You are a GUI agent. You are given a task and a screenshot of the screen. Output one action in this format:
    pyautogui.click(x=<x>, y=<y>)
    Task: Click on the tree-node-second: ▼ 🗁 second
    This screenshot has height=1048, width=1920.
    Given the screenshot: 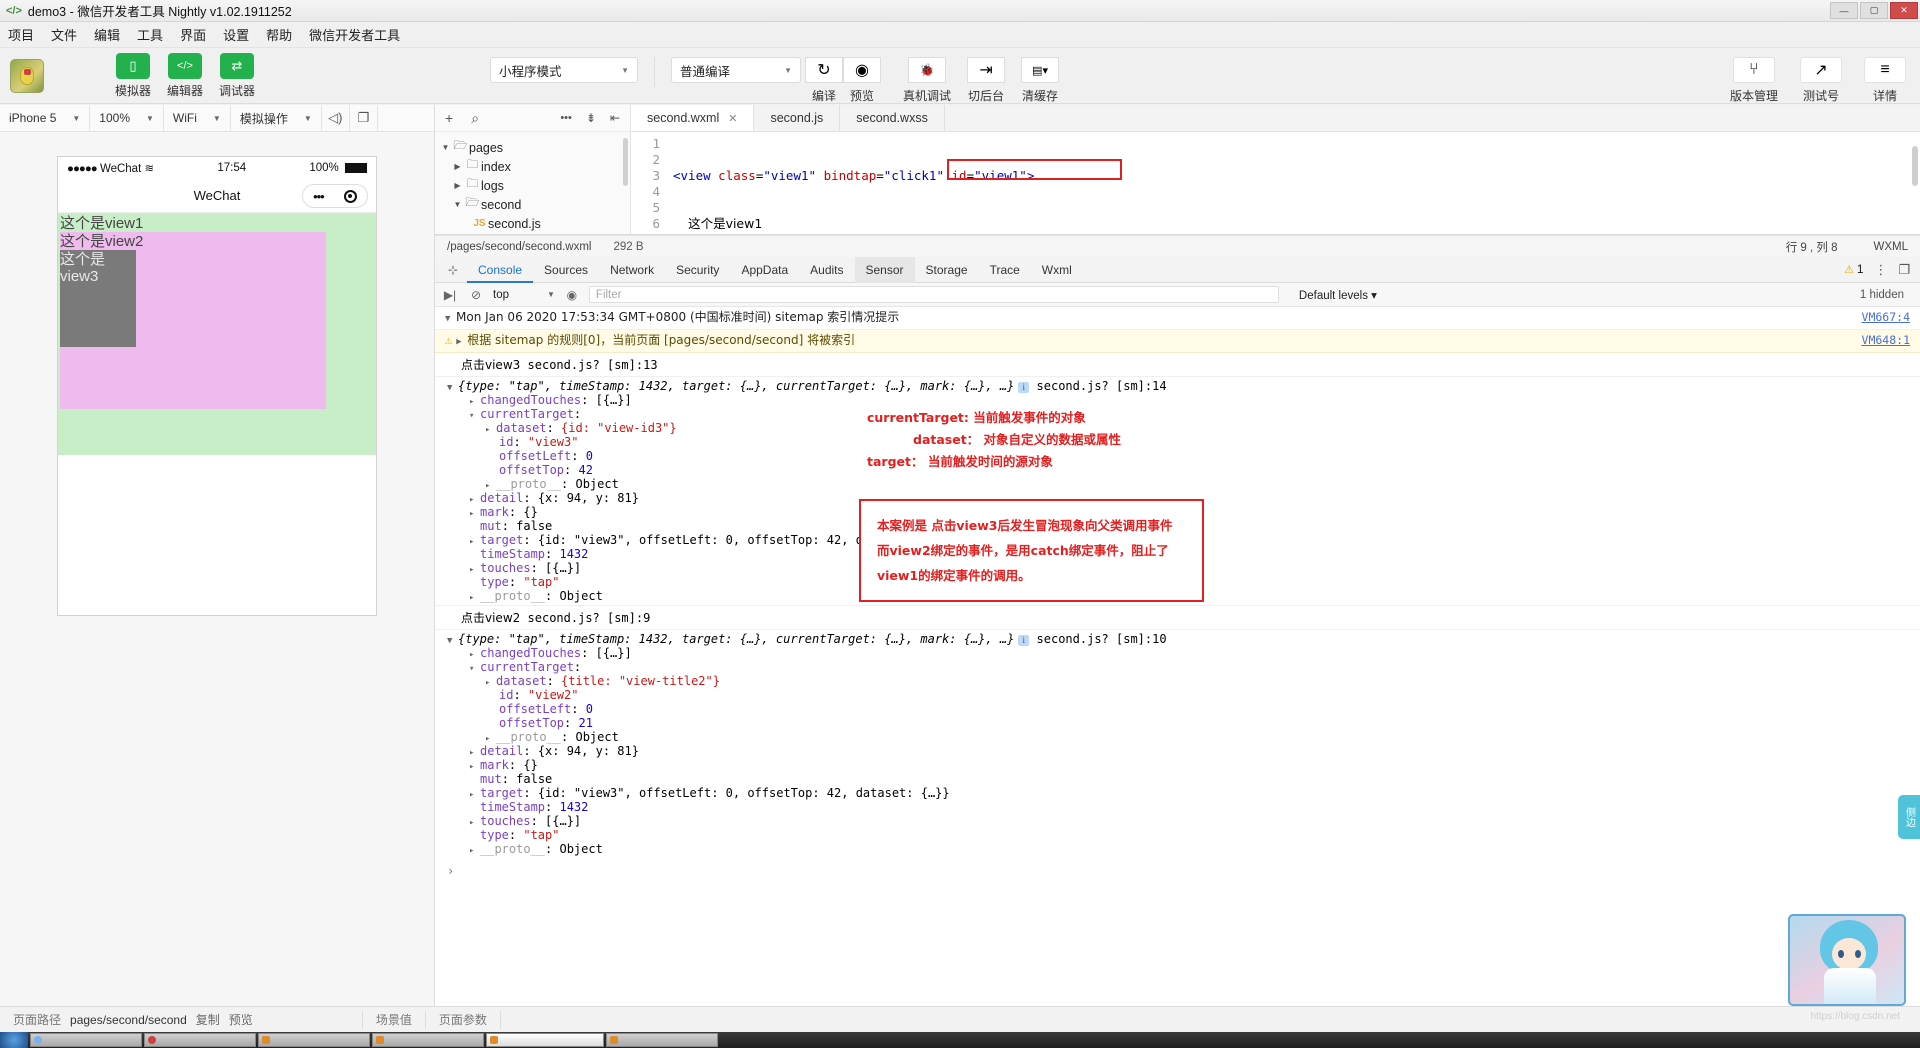 What is the action you would take?
    pyautogui.click(x=532, y=204)
    